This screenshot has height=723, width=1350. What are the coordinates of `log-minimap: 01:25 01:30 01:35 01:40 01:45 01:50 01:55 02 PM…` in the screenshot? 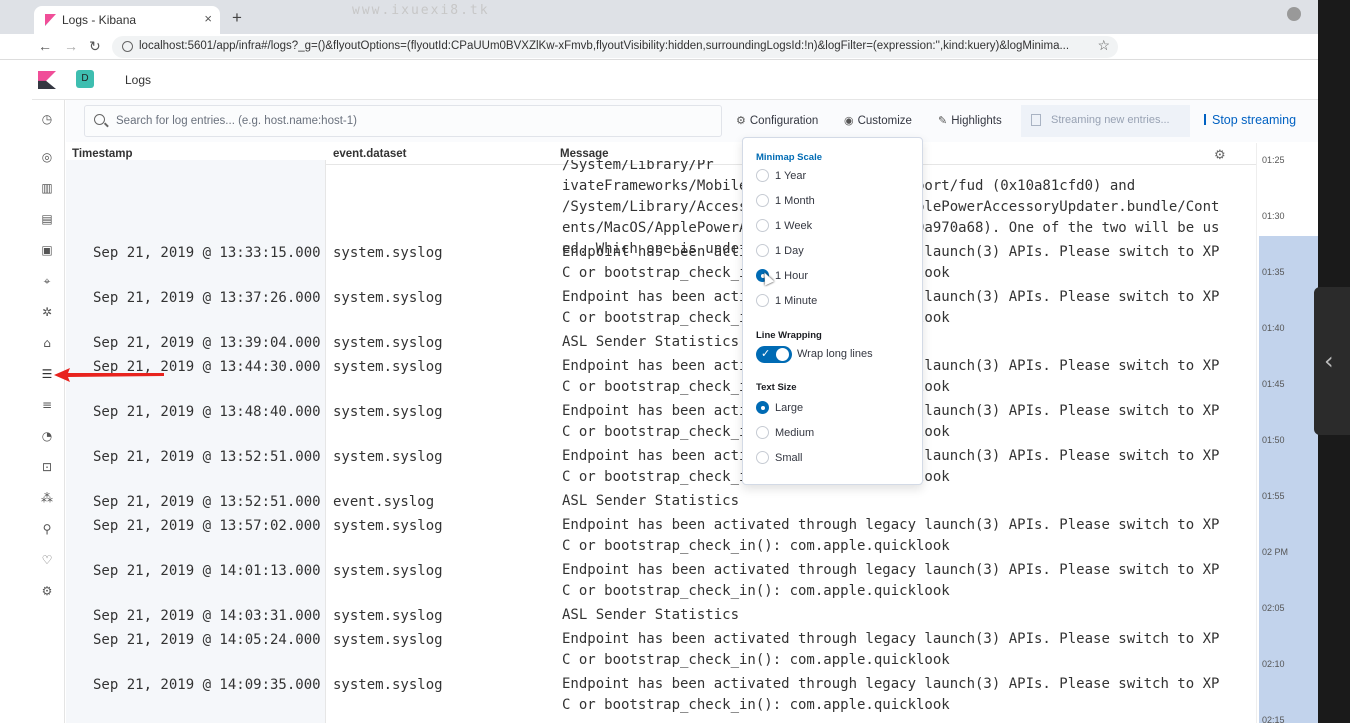 It's located at (1287, 433).